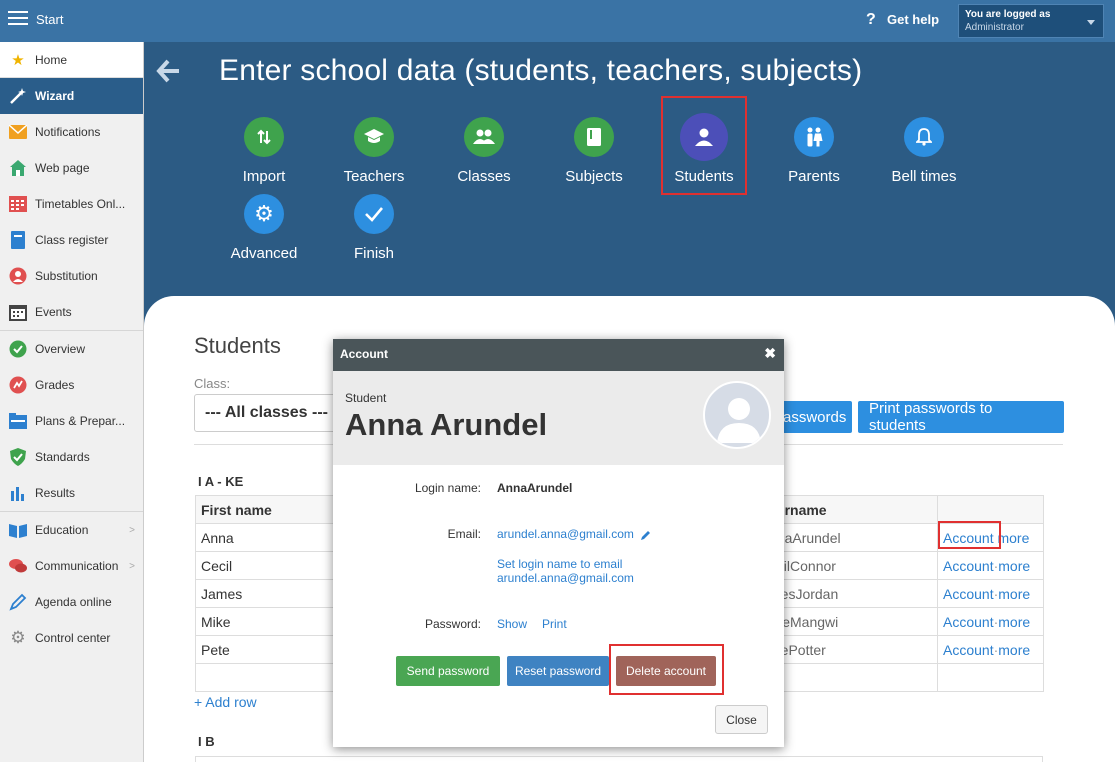  What do you see at coordinates (446, 424) in the screenshot?
I see `student-name: Anna Arundel` at bounding box center [446, 424].